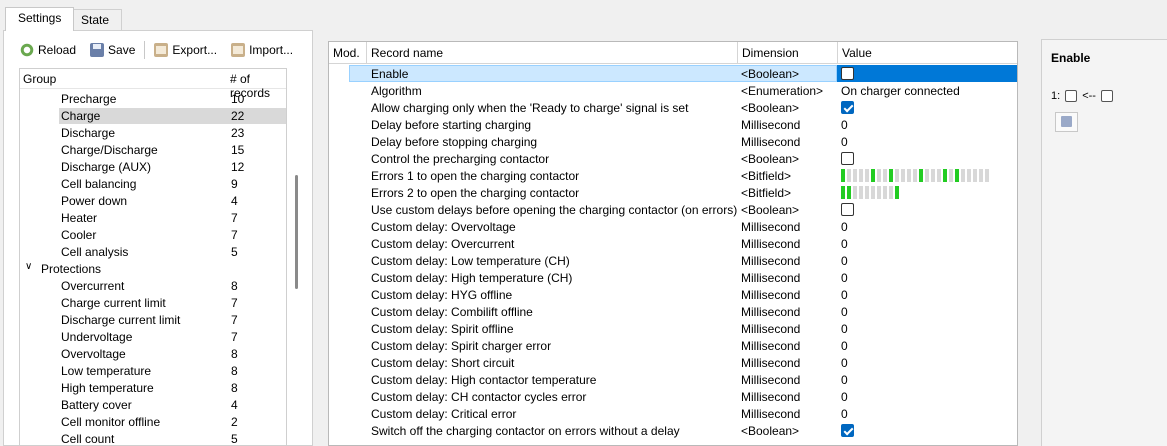 This screenshot has height=446, width=1167. I want to click on chevron-down-icon: ∨, so click(28, 266).